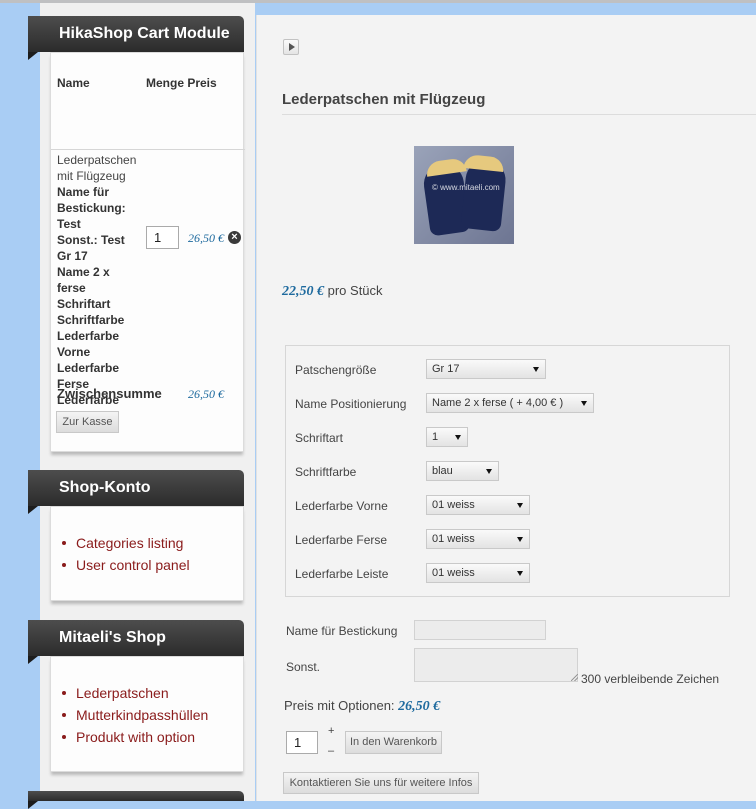 This screenshot has height=809, width=756. I want to click on x-circle-icon: ×, so click(234, 237).